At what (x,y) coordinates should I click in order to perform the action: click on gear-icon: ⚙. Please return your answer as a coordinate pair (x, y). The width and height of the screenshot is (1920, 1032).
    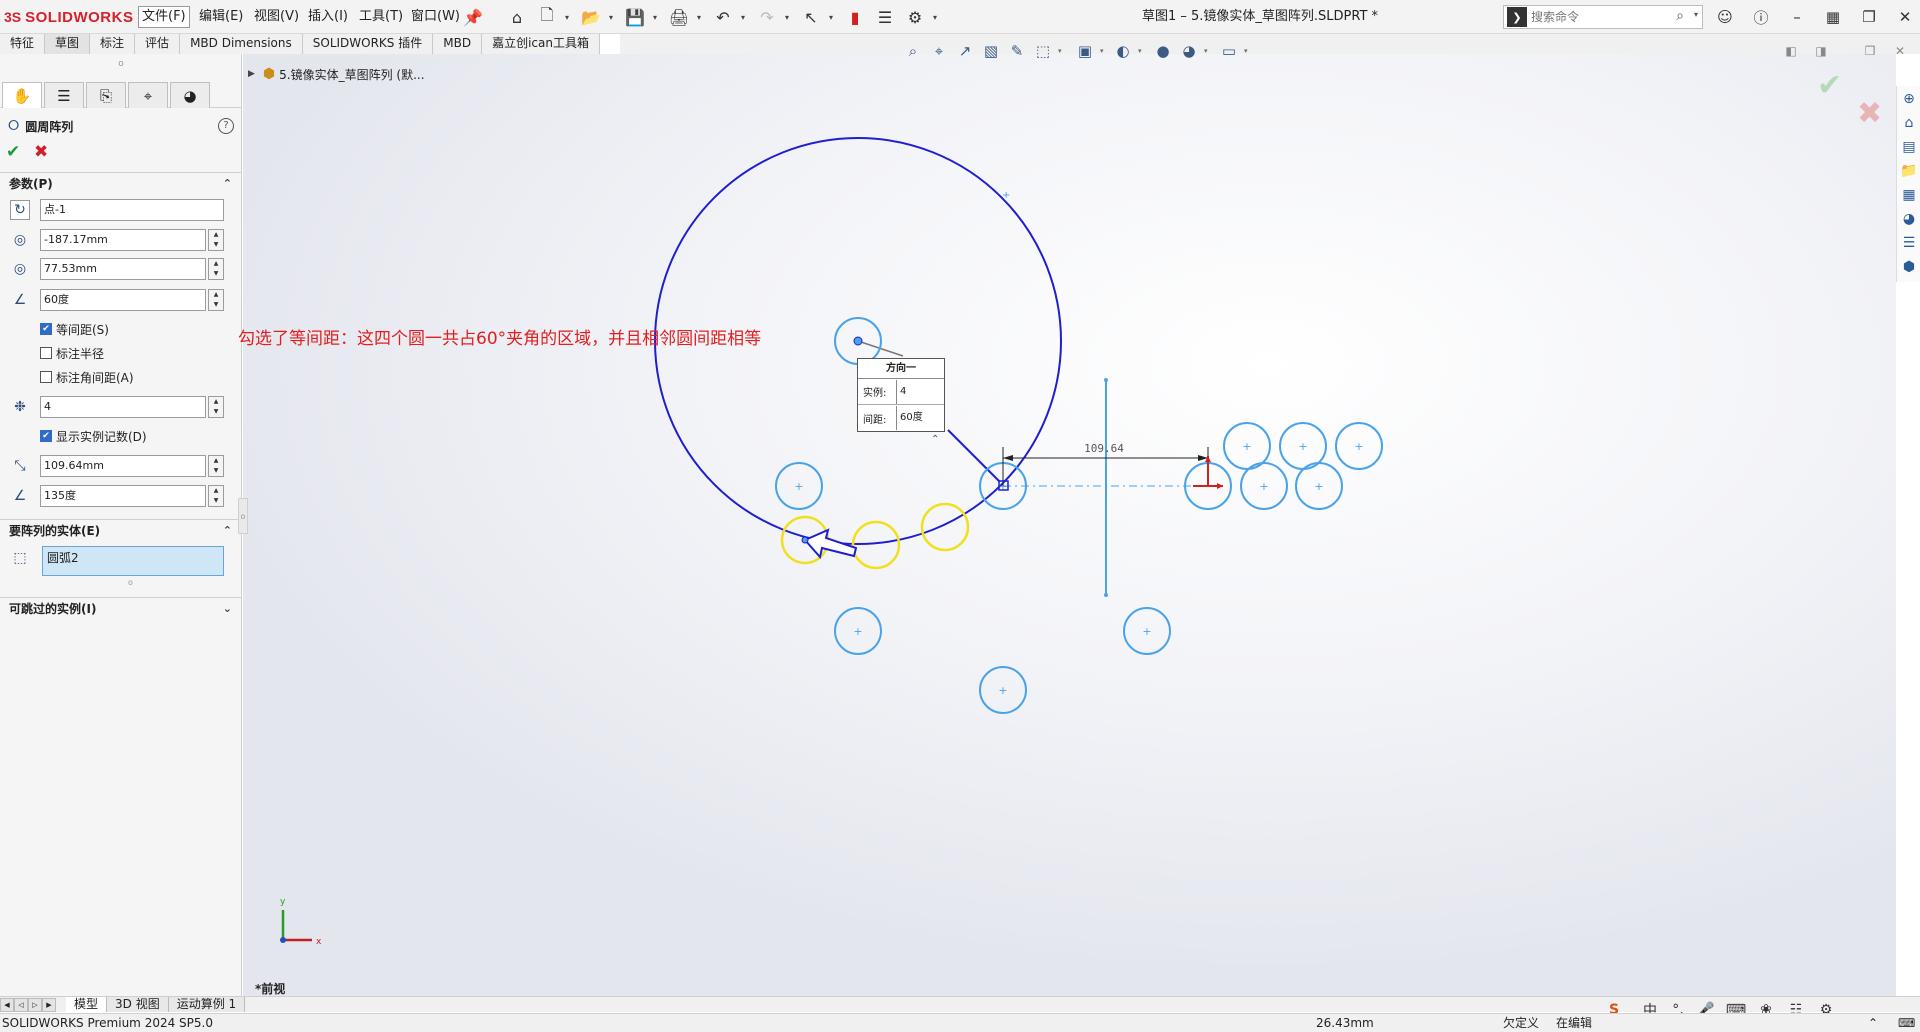
    Looking at the image, I should click on (915, 17).